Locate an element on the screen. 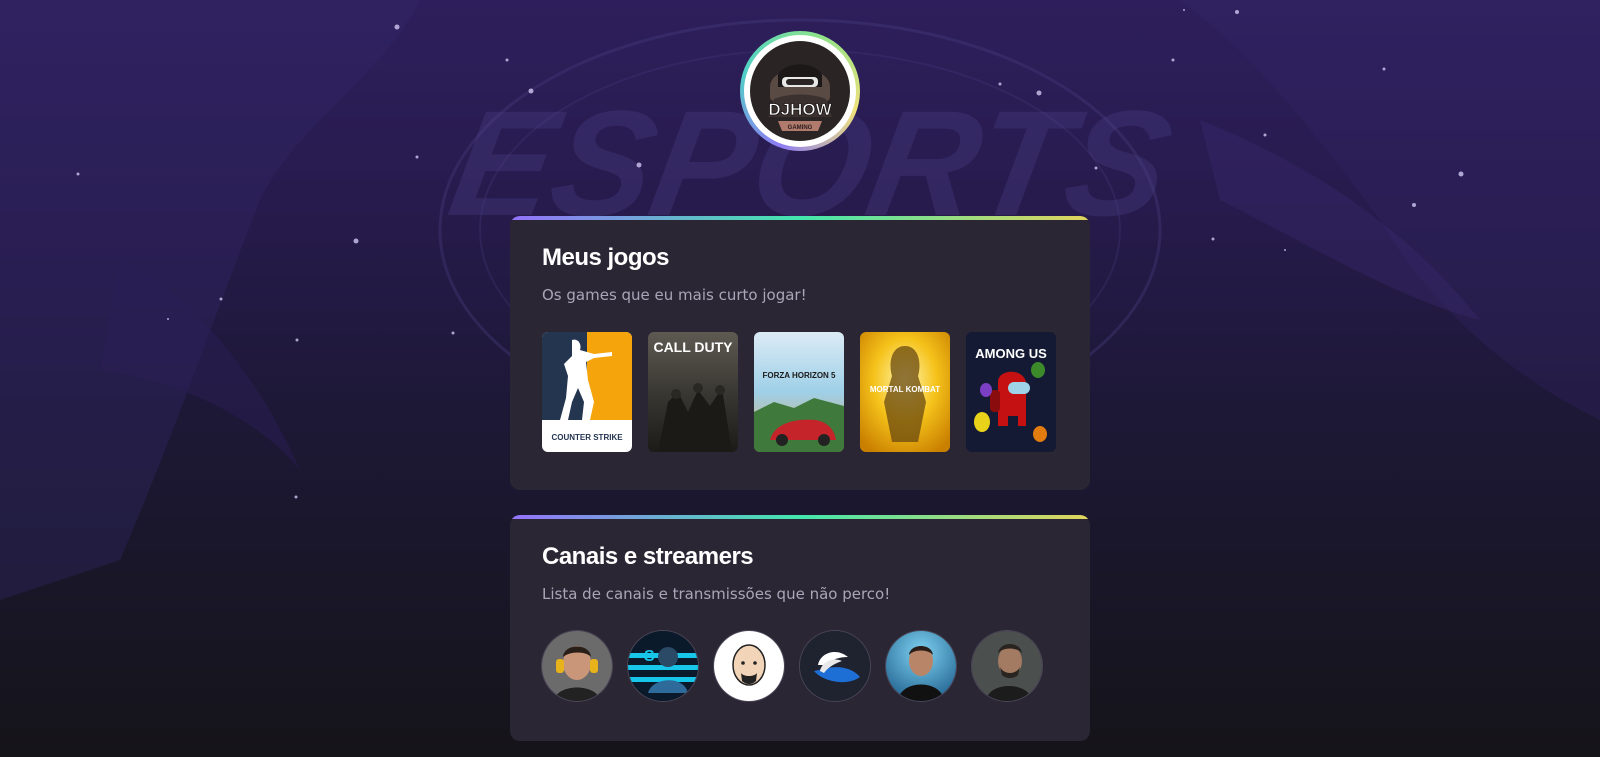 The image size is (1600, 757). svg-text: S is located at coordinates (649, 656).